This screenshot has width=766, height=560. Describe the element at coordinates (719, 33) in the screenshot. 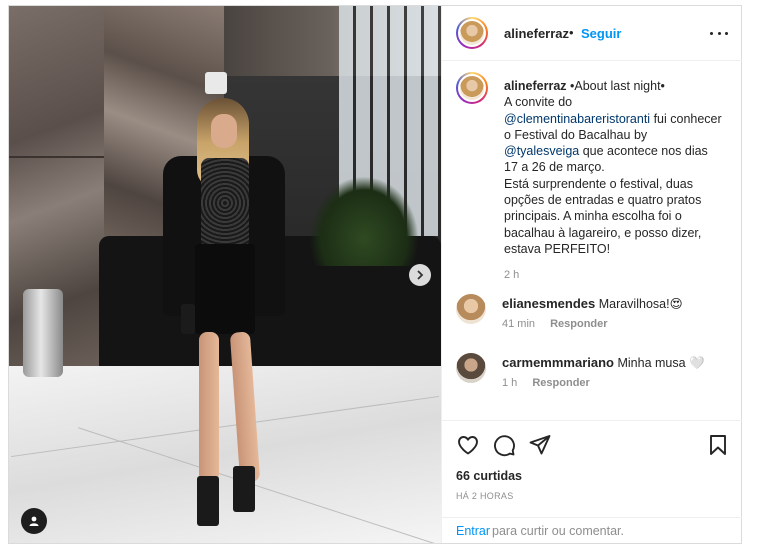

I see `more-options-button` at that location.